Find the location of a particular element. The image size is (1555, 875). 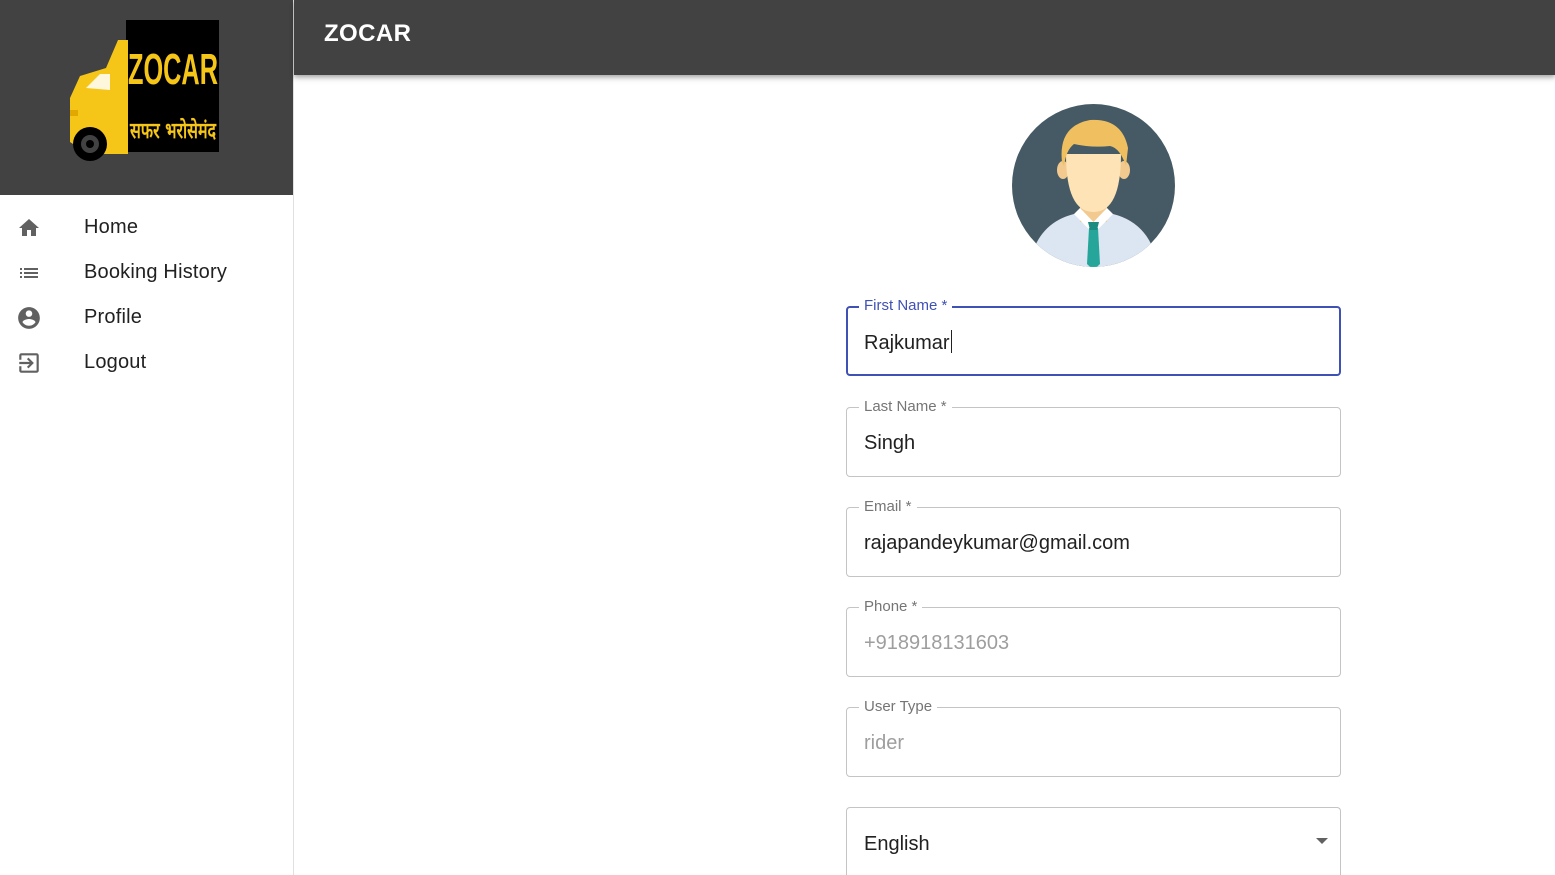

user-type-input: rider is located at coordinates (884, 743).